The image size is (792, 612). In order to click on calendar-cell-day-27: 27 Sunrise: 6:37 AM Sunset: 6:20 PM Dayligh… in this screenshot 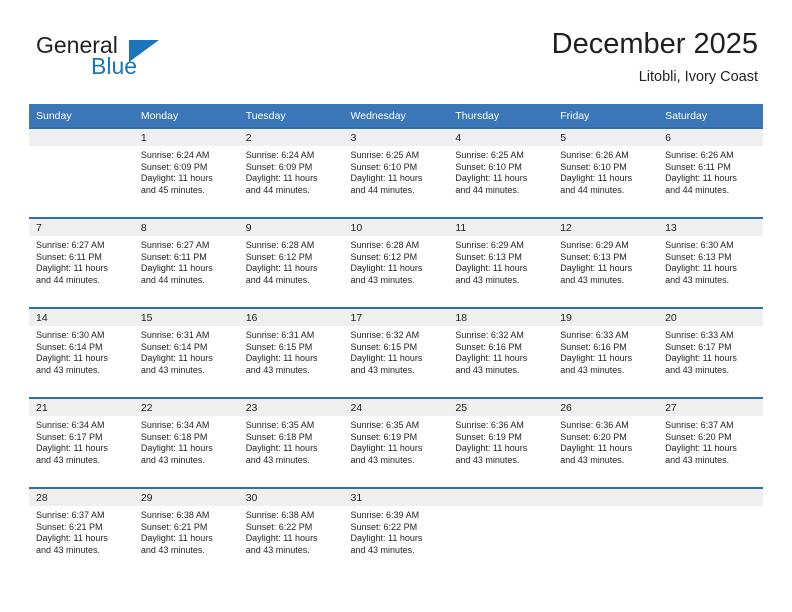, I will do `click(710, 442)`.